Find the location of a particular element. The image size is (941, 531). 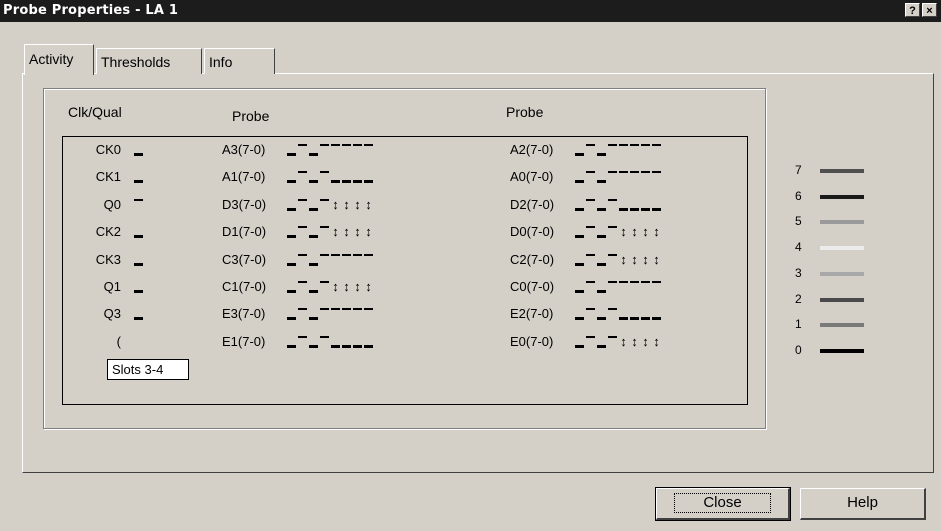

window-close-button: × is located at coordinates (929, 10).